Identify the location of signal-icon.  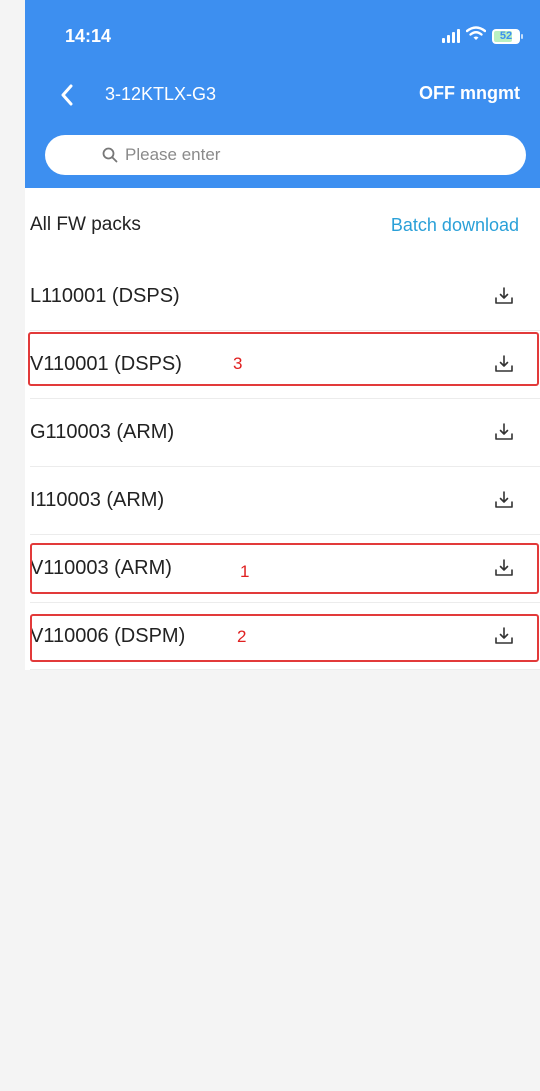
(451, 36).